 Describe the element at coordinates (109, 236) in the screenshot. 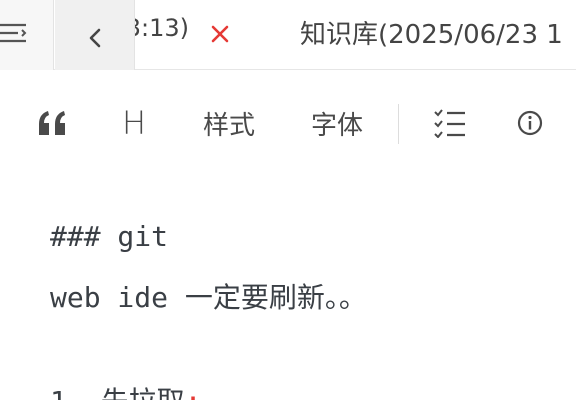

I see `text-line-heading: ### git` at that location.